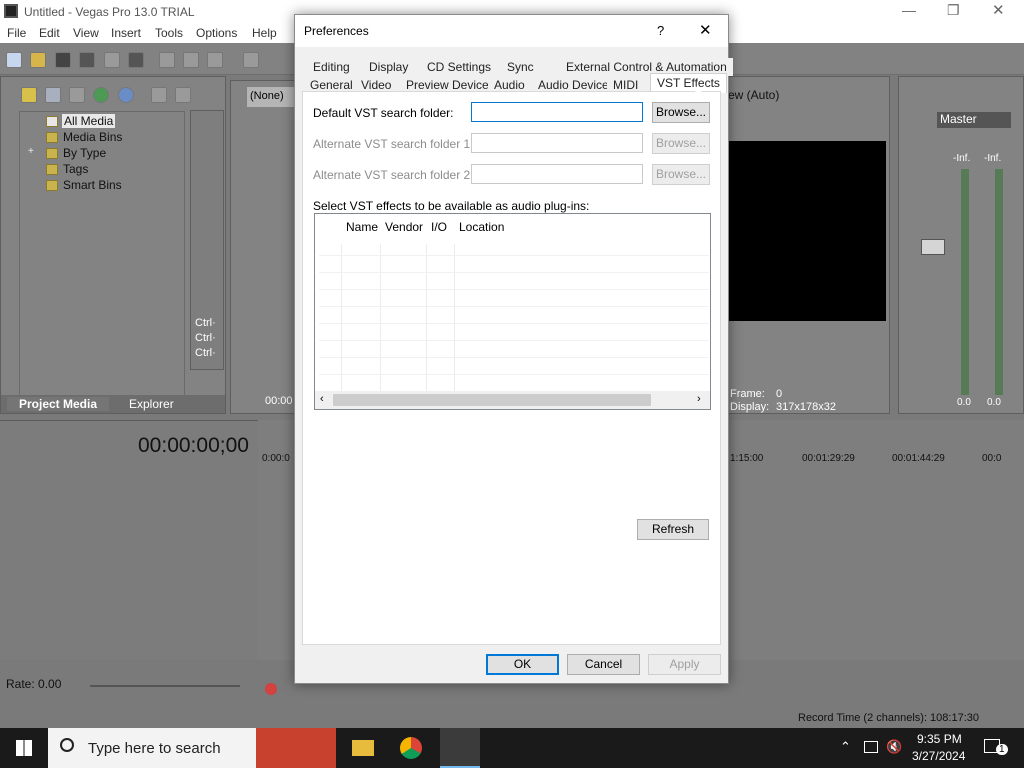  Describe the element at coordinates (750, 407) in the screenshot. I see `display-label: Display:` at that location.